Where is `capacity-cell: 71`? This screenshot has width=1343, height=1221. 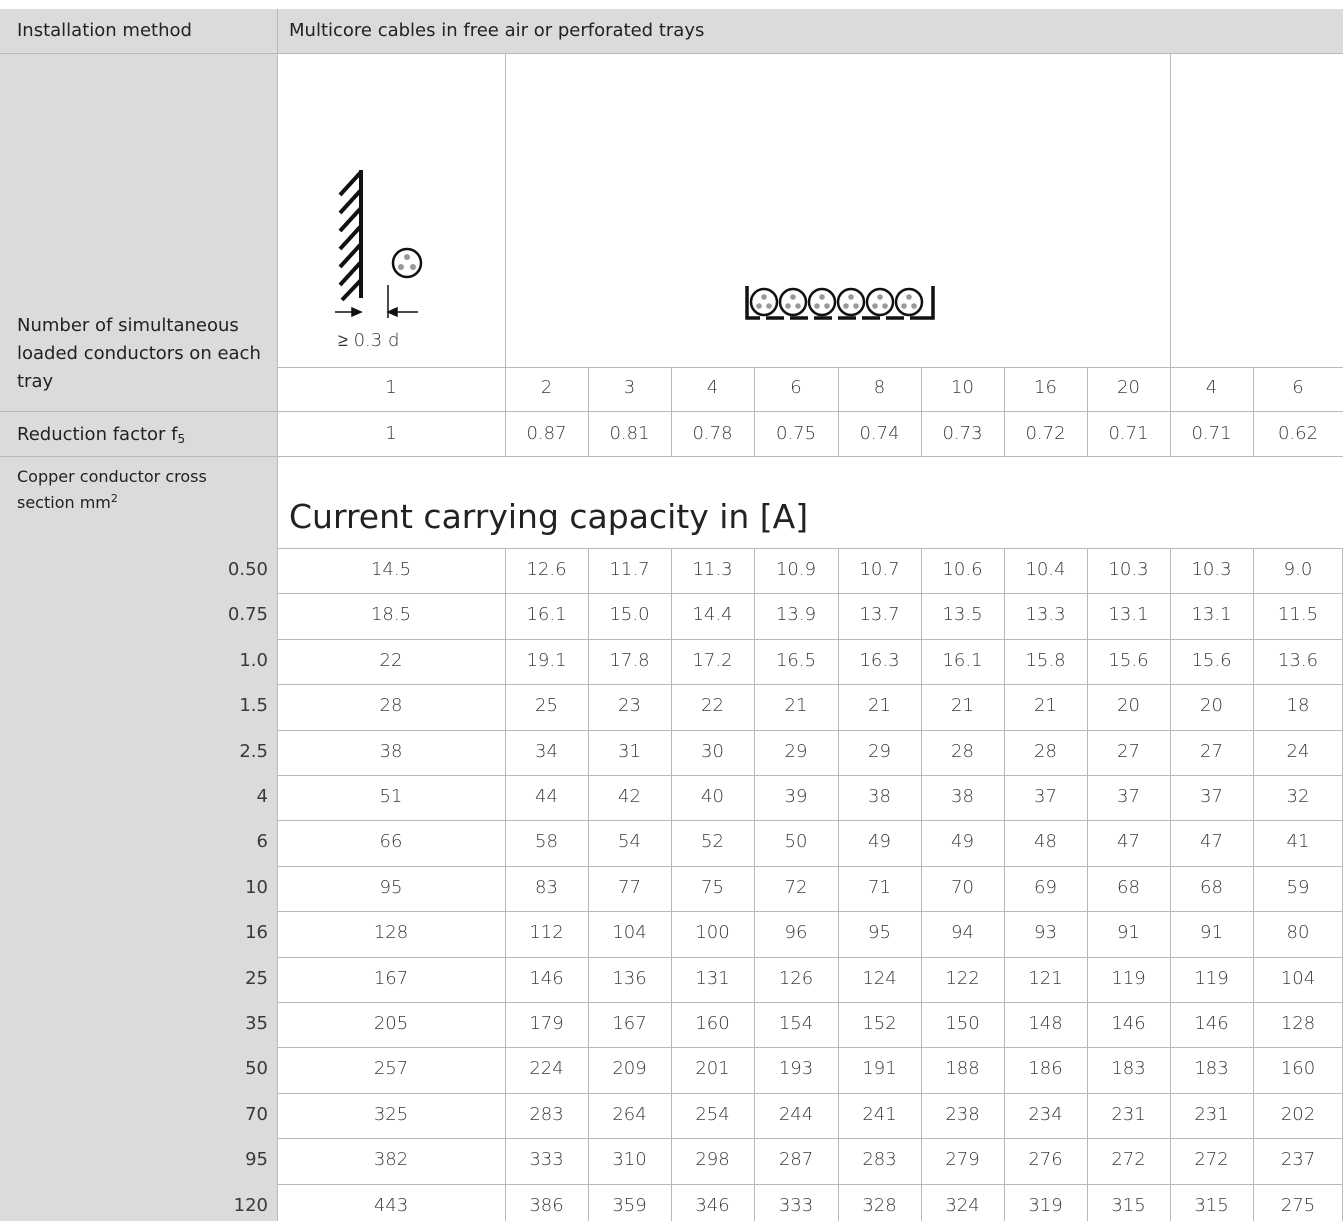 capacity-cell: 71 is located at coordinates (879, 887).